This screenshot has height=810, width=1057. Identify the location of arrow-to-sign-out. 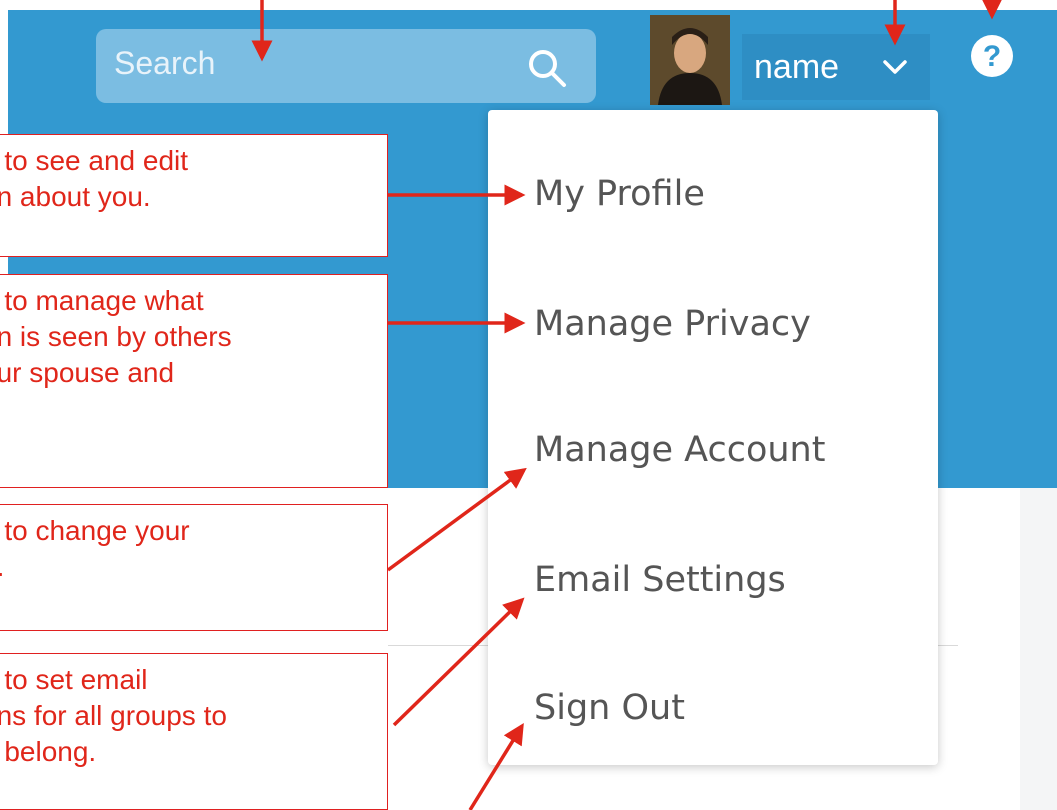
(496, 766).